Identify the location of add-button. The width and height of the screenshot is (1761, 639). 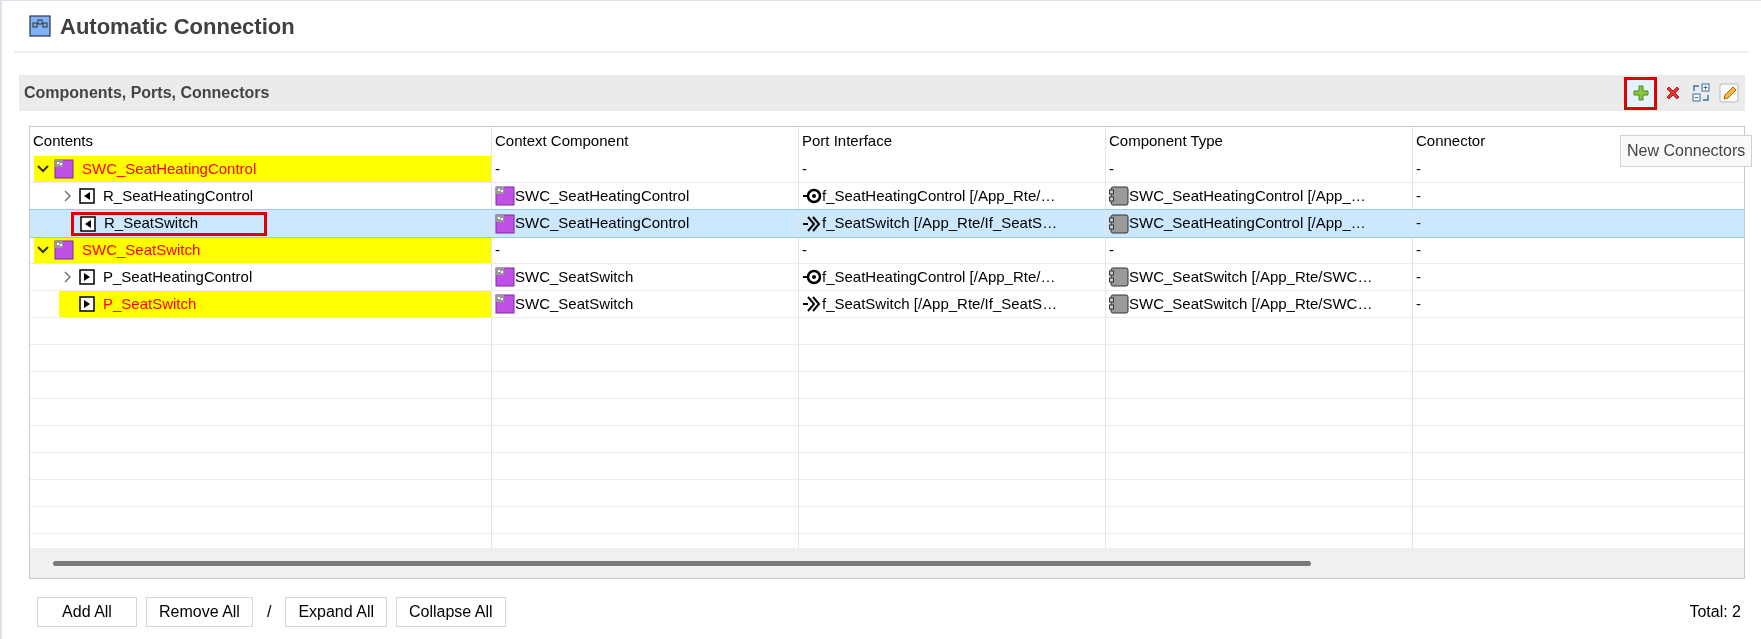
(1640, 93).